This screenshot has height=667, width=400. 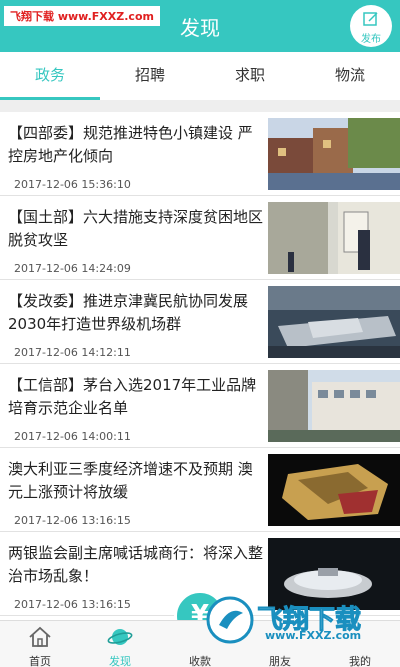 What do you see at coordinates (371, 39) in the screenshot?
I see `publish-label: 发布` at bounding box center [371, 39].